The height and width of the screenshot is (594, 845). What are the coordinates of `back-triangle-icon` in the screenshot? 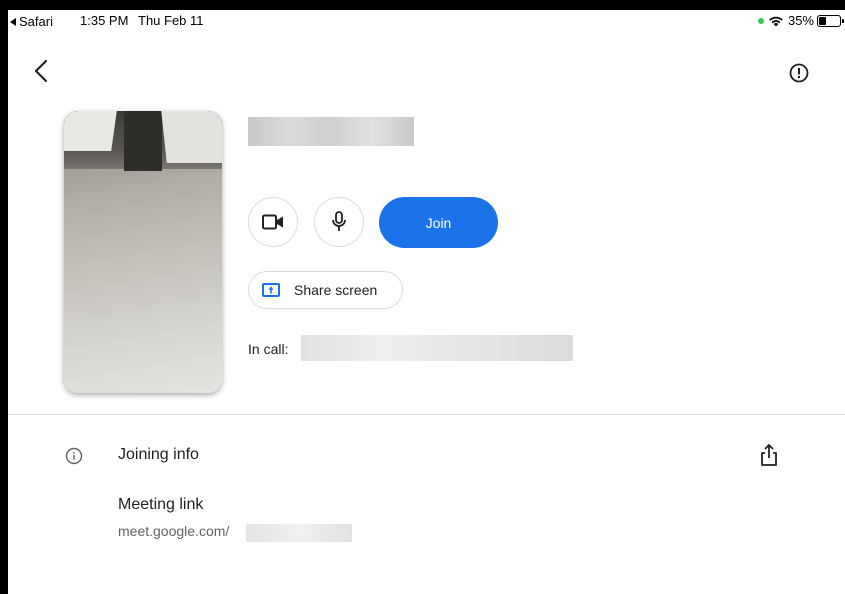 It's located at (13, 21).